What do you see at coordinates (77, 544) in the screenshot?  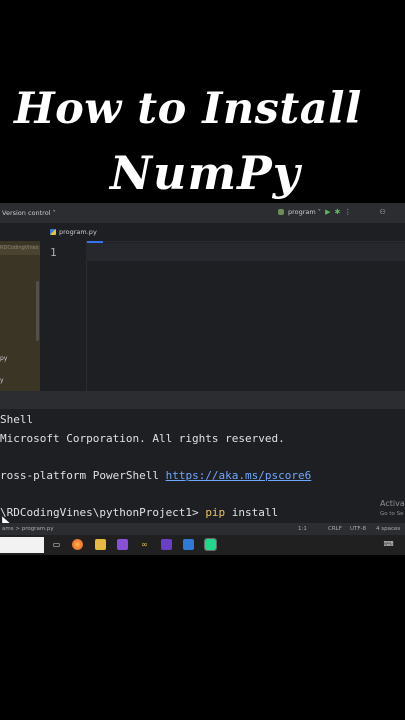 I see `firefox-icon` at bounding box center [77, 544].